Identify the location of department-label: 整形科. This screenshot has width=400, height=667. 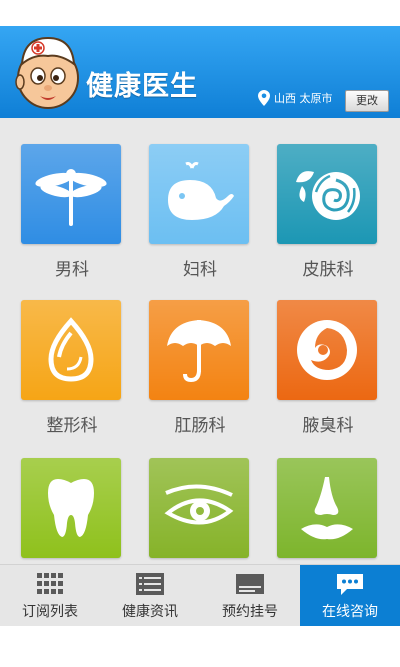
(72, 426).